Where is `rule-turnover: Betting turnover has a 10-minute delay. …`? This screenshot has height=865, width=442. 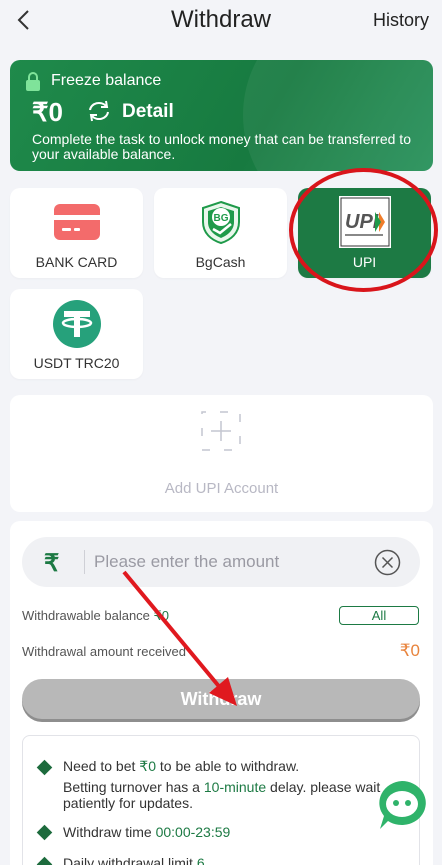 rule-turnover: Betting turnover has a 10-minute delay. … is located at coordinates (230, 795).